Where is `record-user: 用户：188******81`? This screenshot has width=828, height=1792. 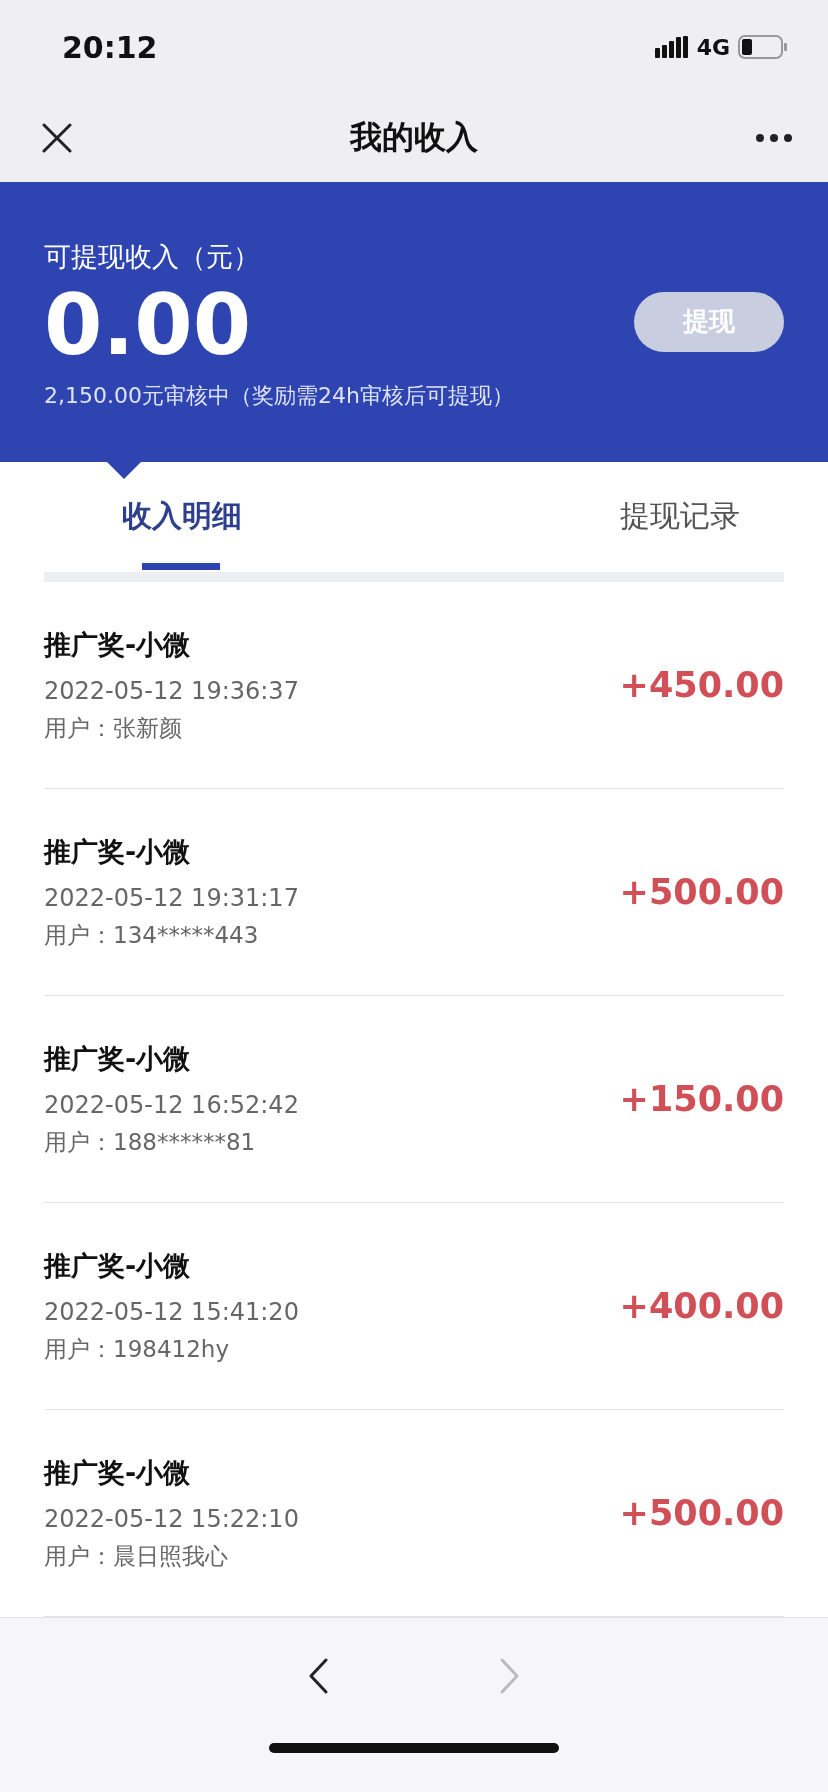
record-user: 用户：188******81 is located at coordinates (150, 1142).